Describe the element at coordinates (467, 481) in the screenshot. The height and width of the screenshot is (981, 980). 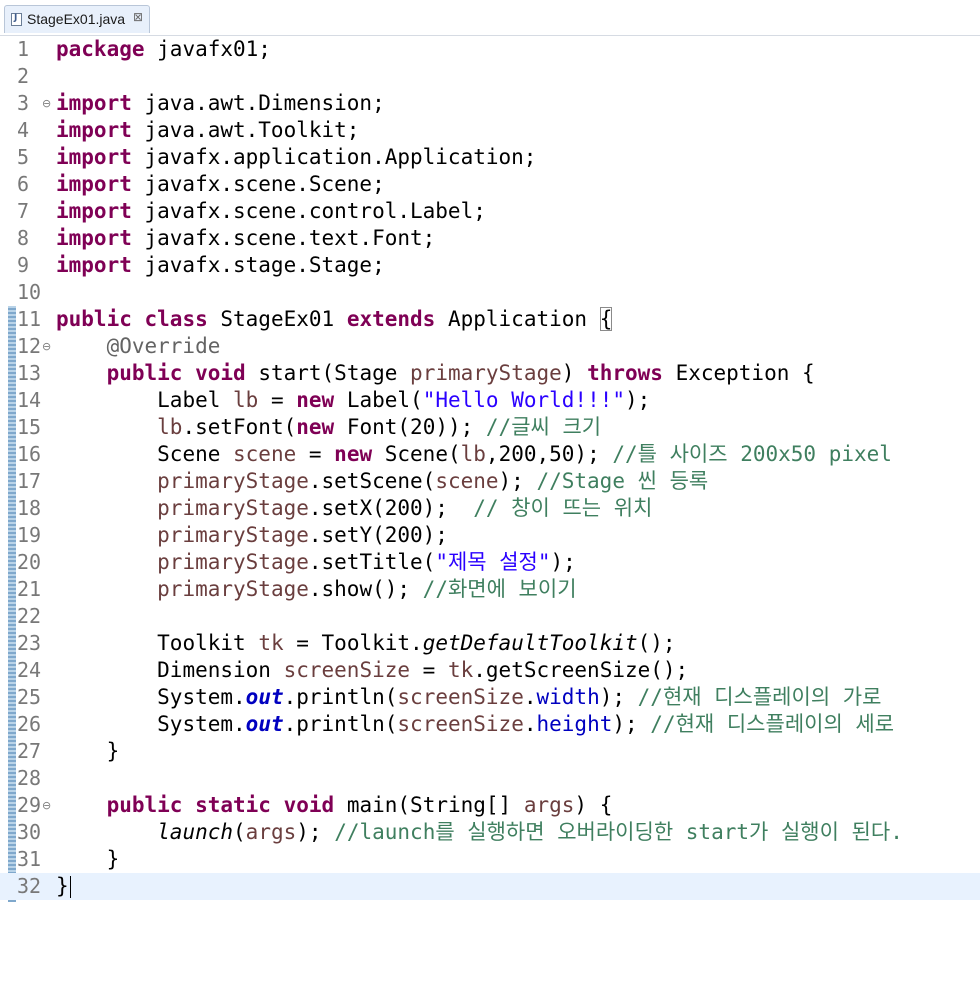
I see `variable: scene` at that location.